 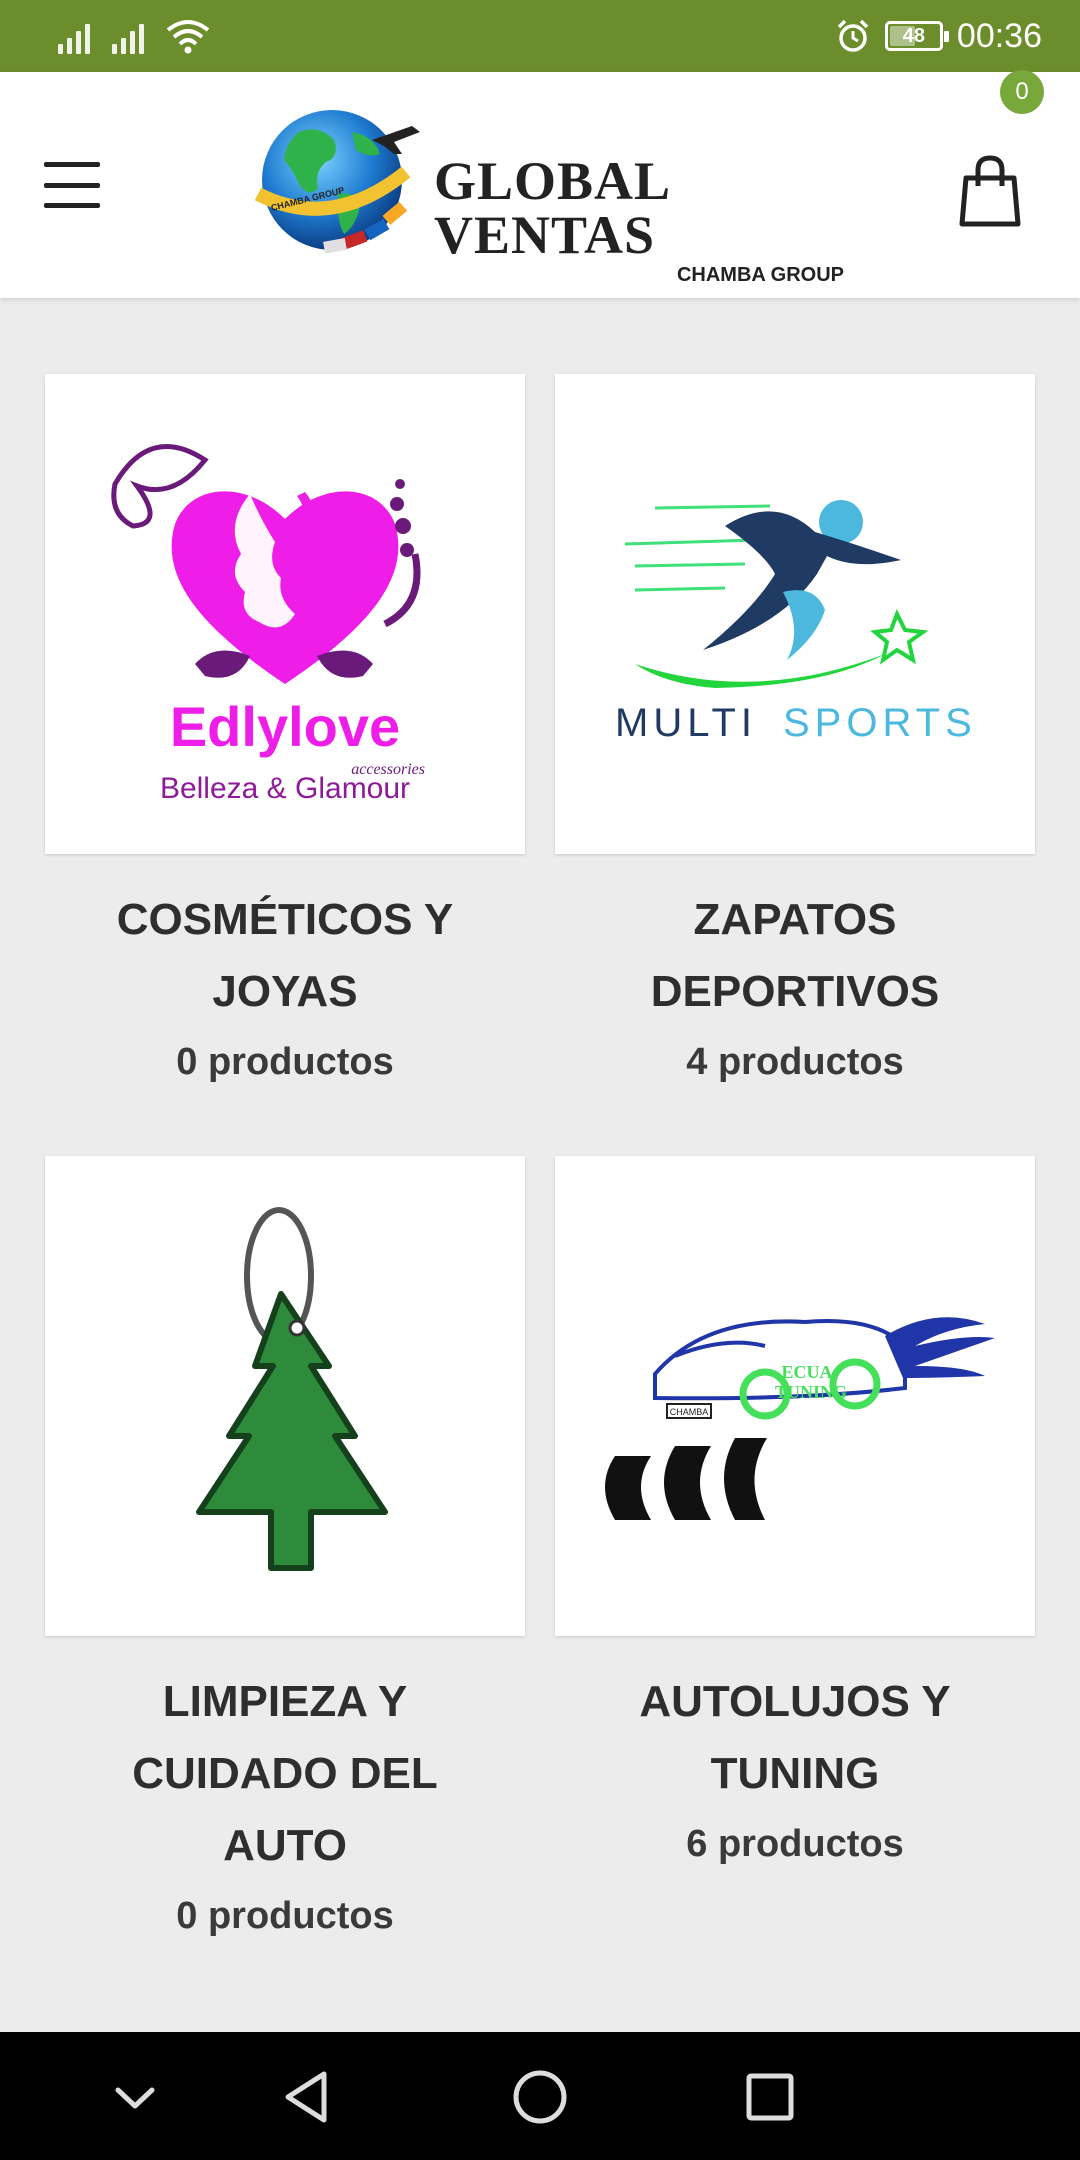 I want to click on home-icon, so click(x=540, y=2097).